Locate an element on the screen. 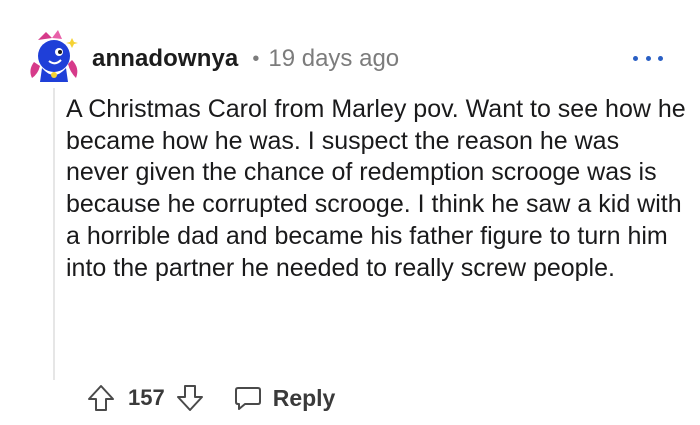  thread-line is located at coordinates (54, 234).